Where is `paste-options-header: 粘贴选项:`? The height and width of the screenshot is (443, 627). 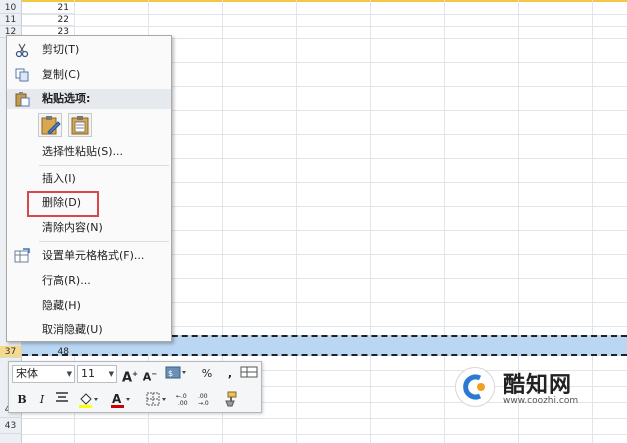 paste-options-header: 粘贴选项: is located at coordinates (89, 99).